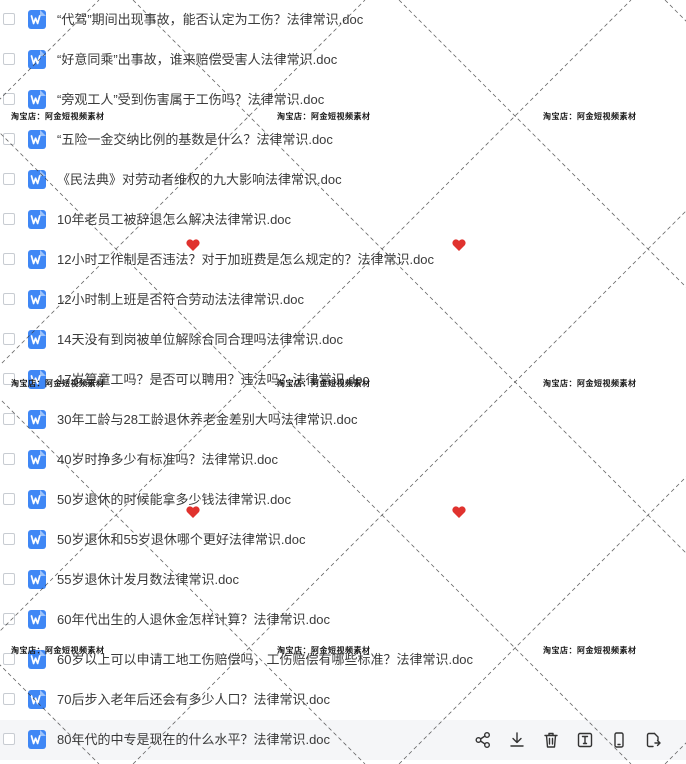 The width and height of the screenshot is (686, 764). I want to click on file-row: 12小时工作制是否违法？对于加班费是怎么规定的？法律常识.doc, so click(343, 260).